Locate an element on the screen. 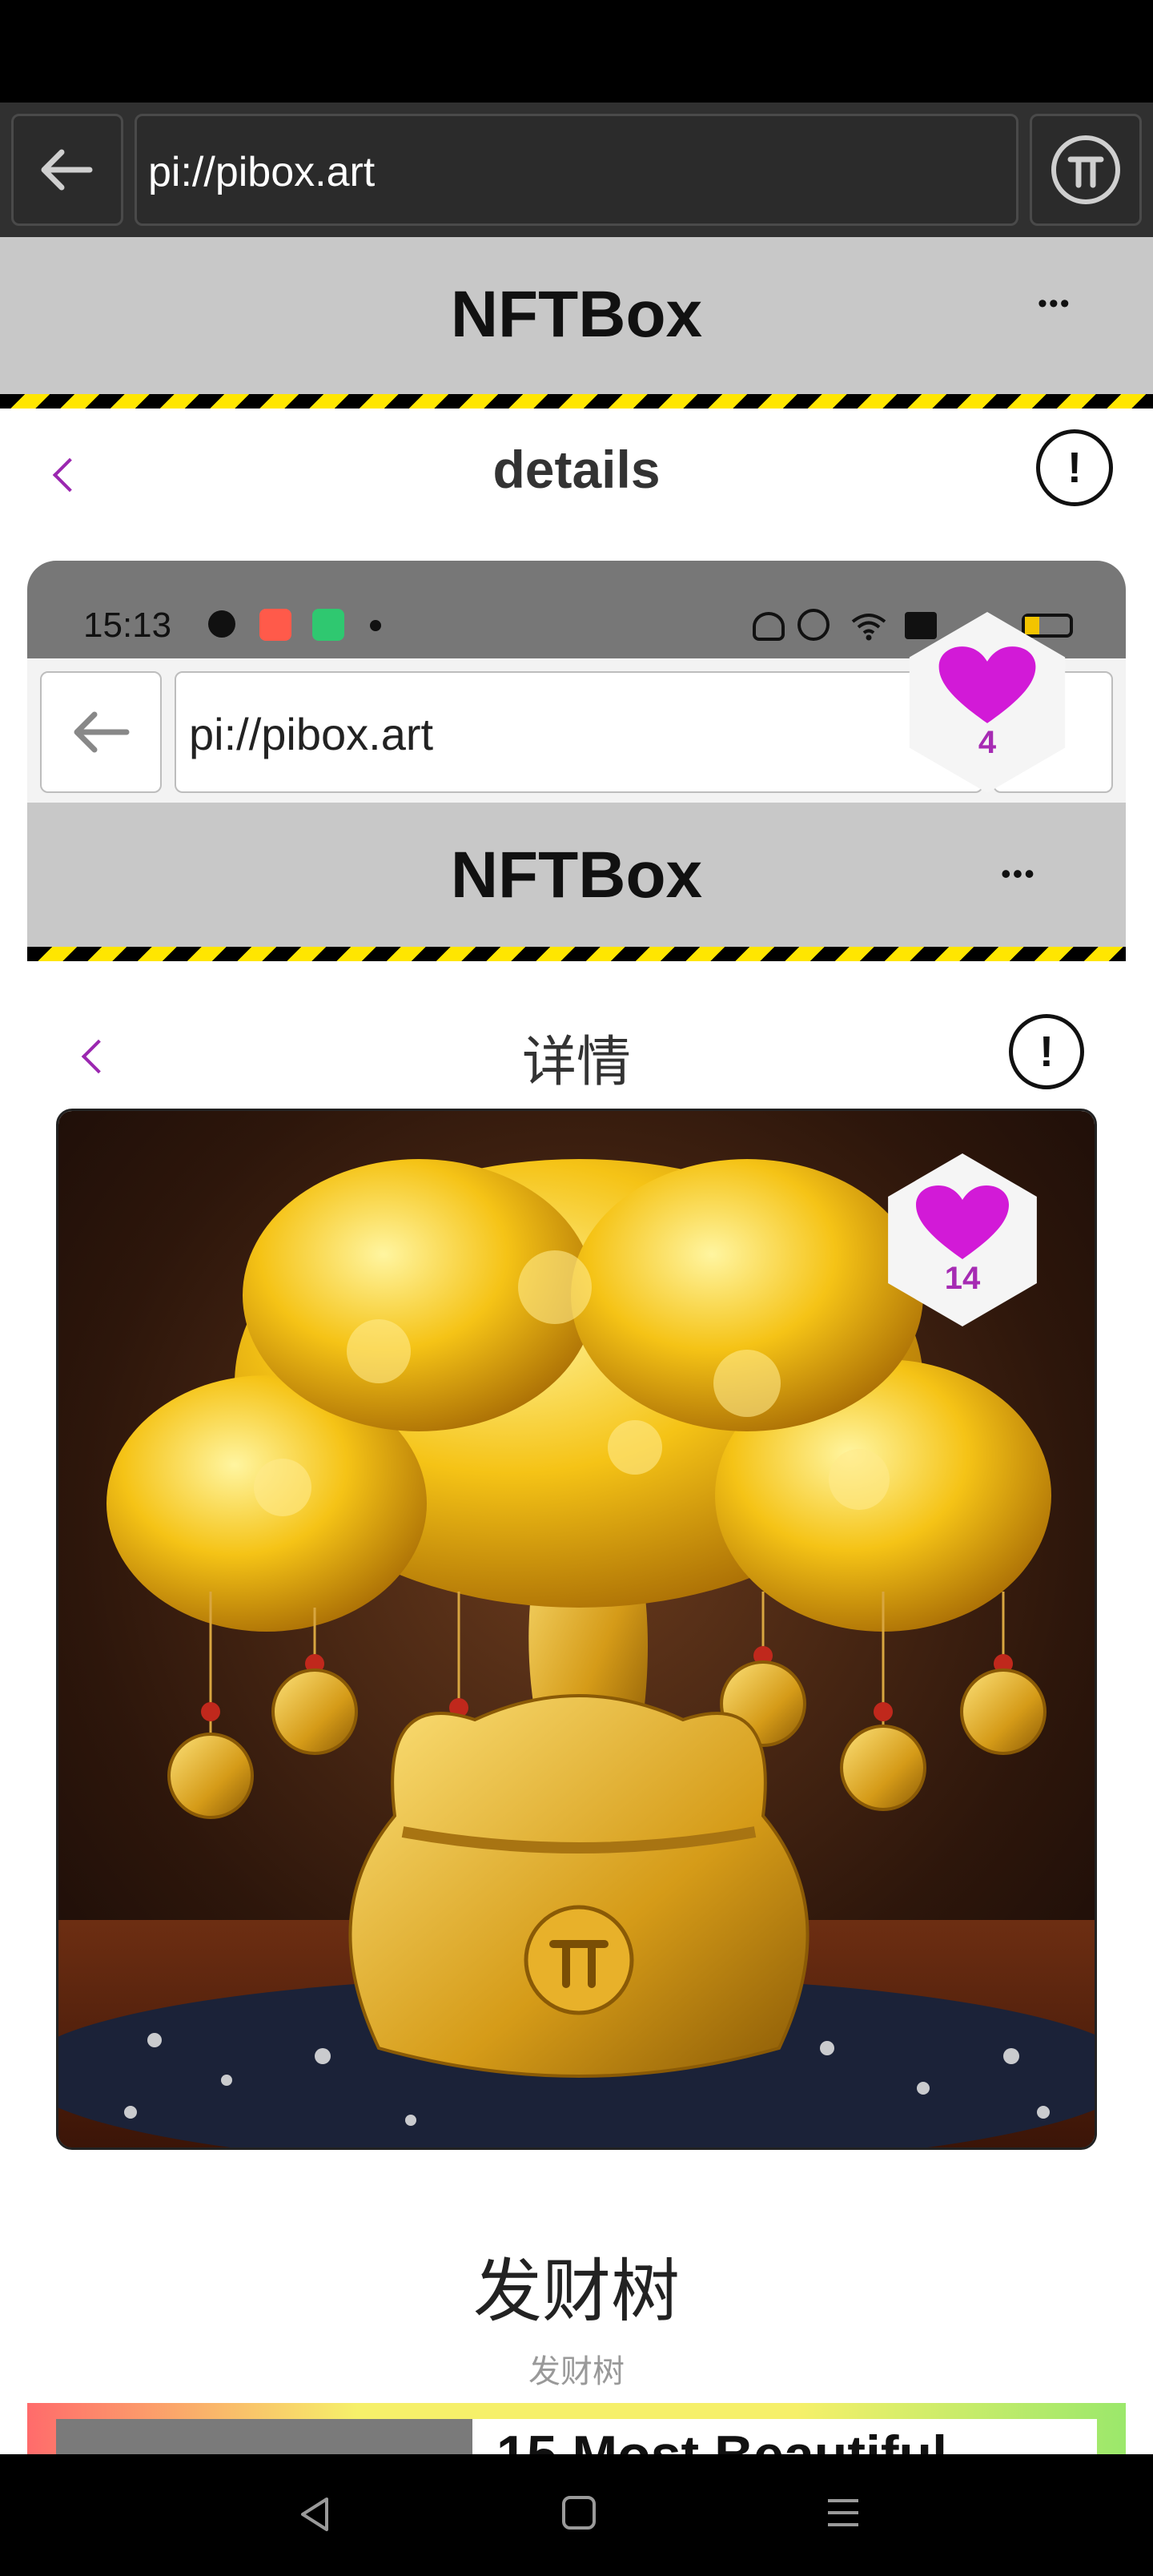 The image size is (1153, 2576). item-name: 发财树 is located at coordinates (576, 2291).